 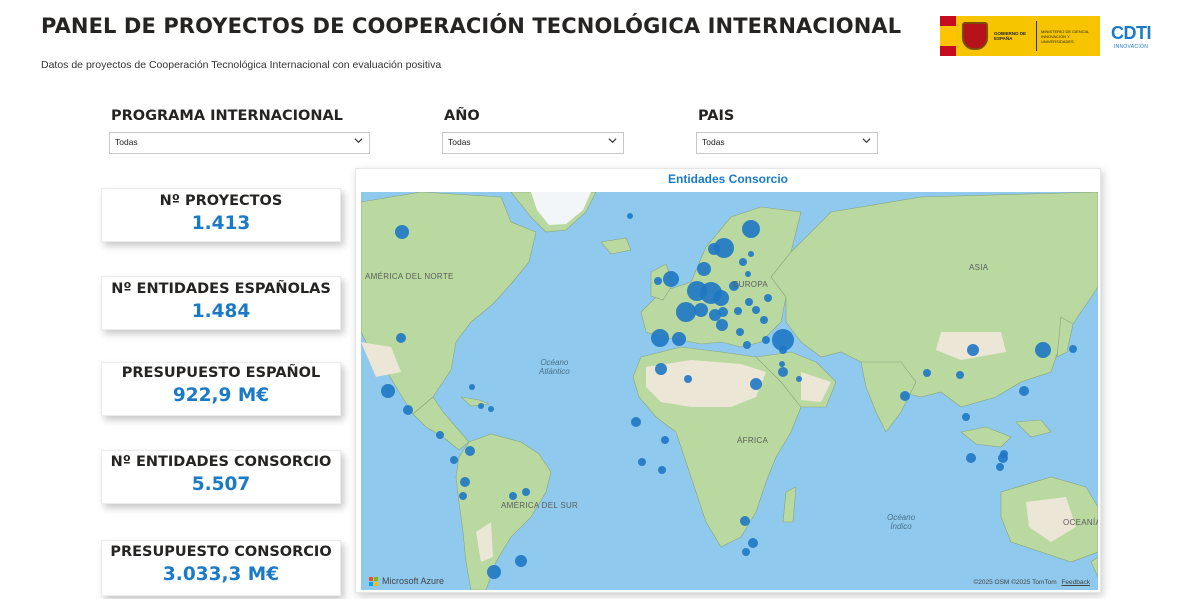 What do you see at coordinates (948, 36) in the screenshot?
I see `spain-flag-icon` at bounding box center [948, 36].